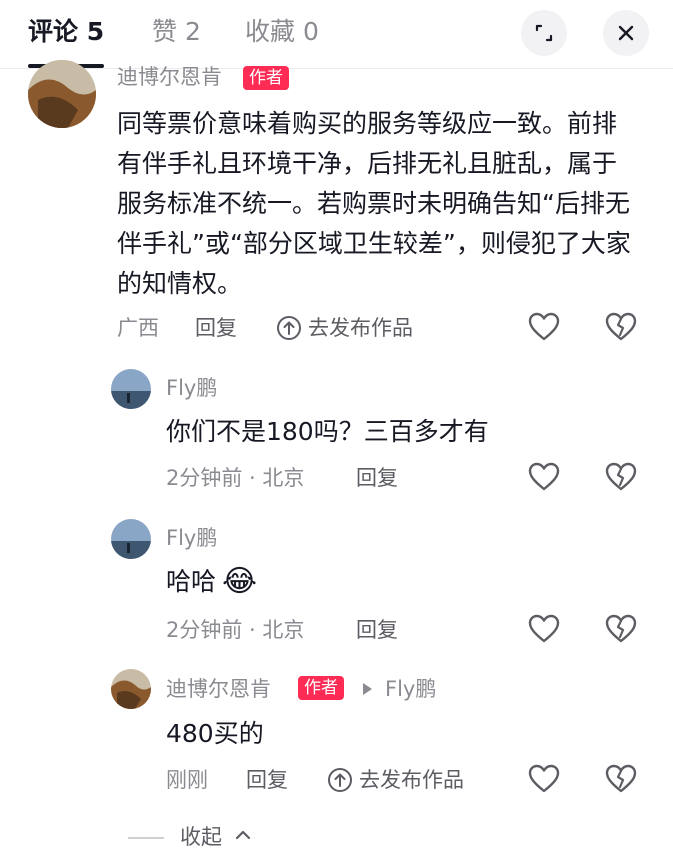 The height and width of the screenshot is (852, 673). I want to click on reply-time: 刚刚, so click(187, 780).